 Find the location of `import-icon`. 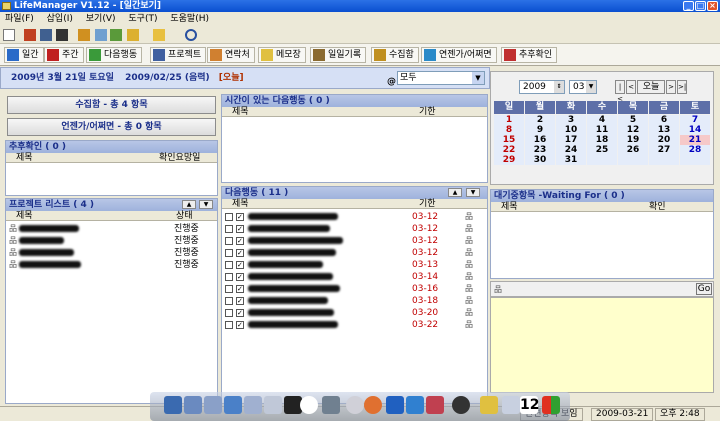

import-icon is located at coordinates (30, 35).